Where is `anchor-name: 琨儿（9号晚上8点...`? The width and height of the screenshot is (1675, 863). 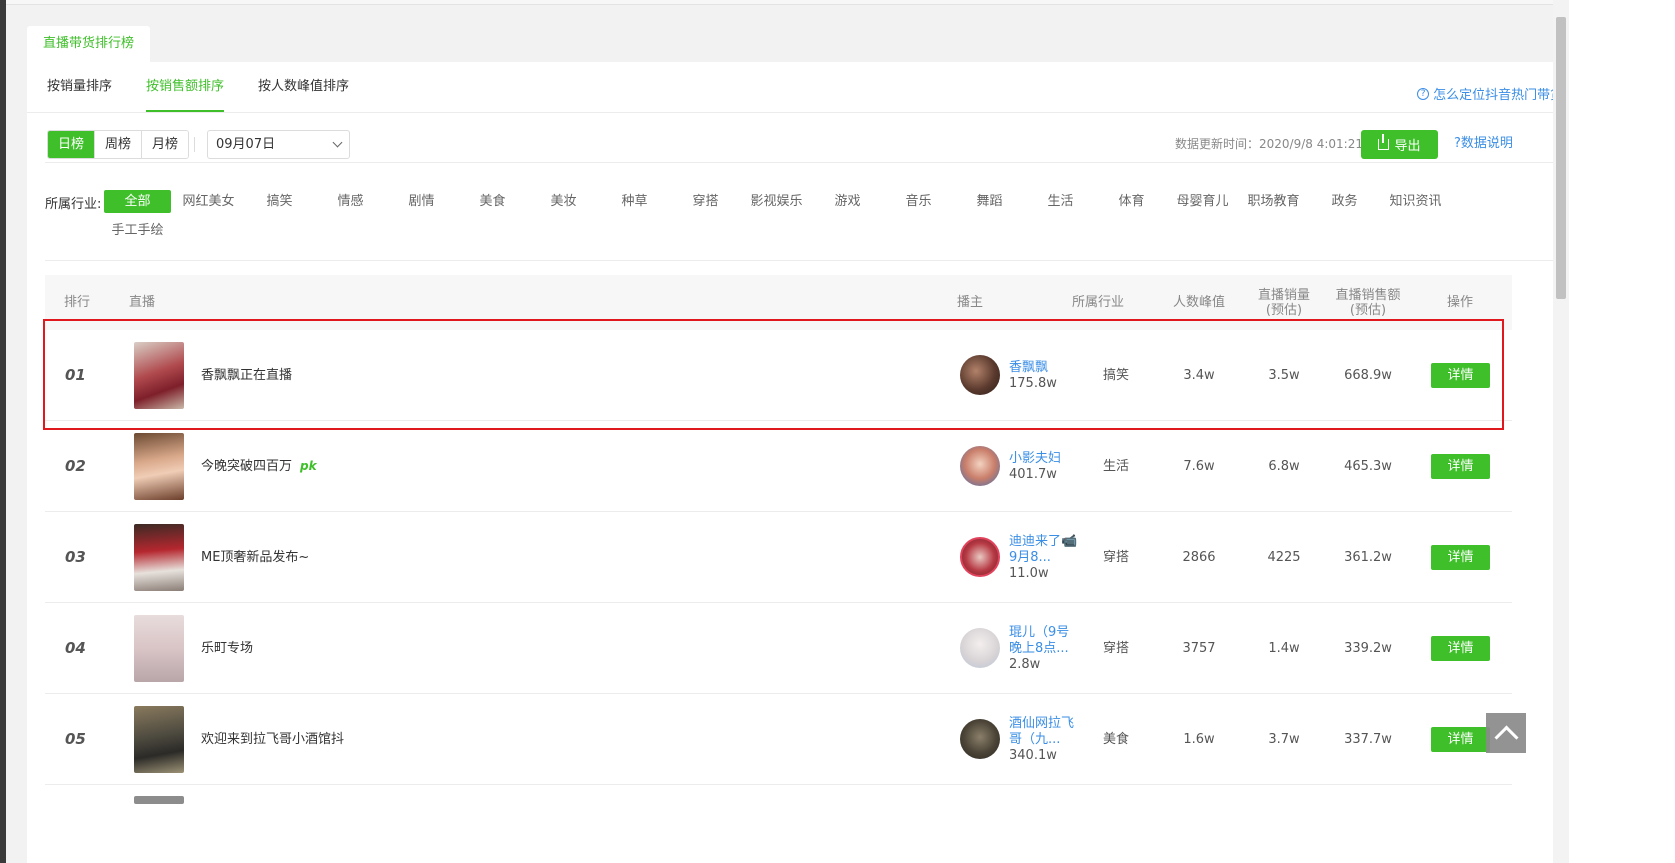 anchor-name: 琨儿（9号晚上8点... is located at coordinates (1044, 641).